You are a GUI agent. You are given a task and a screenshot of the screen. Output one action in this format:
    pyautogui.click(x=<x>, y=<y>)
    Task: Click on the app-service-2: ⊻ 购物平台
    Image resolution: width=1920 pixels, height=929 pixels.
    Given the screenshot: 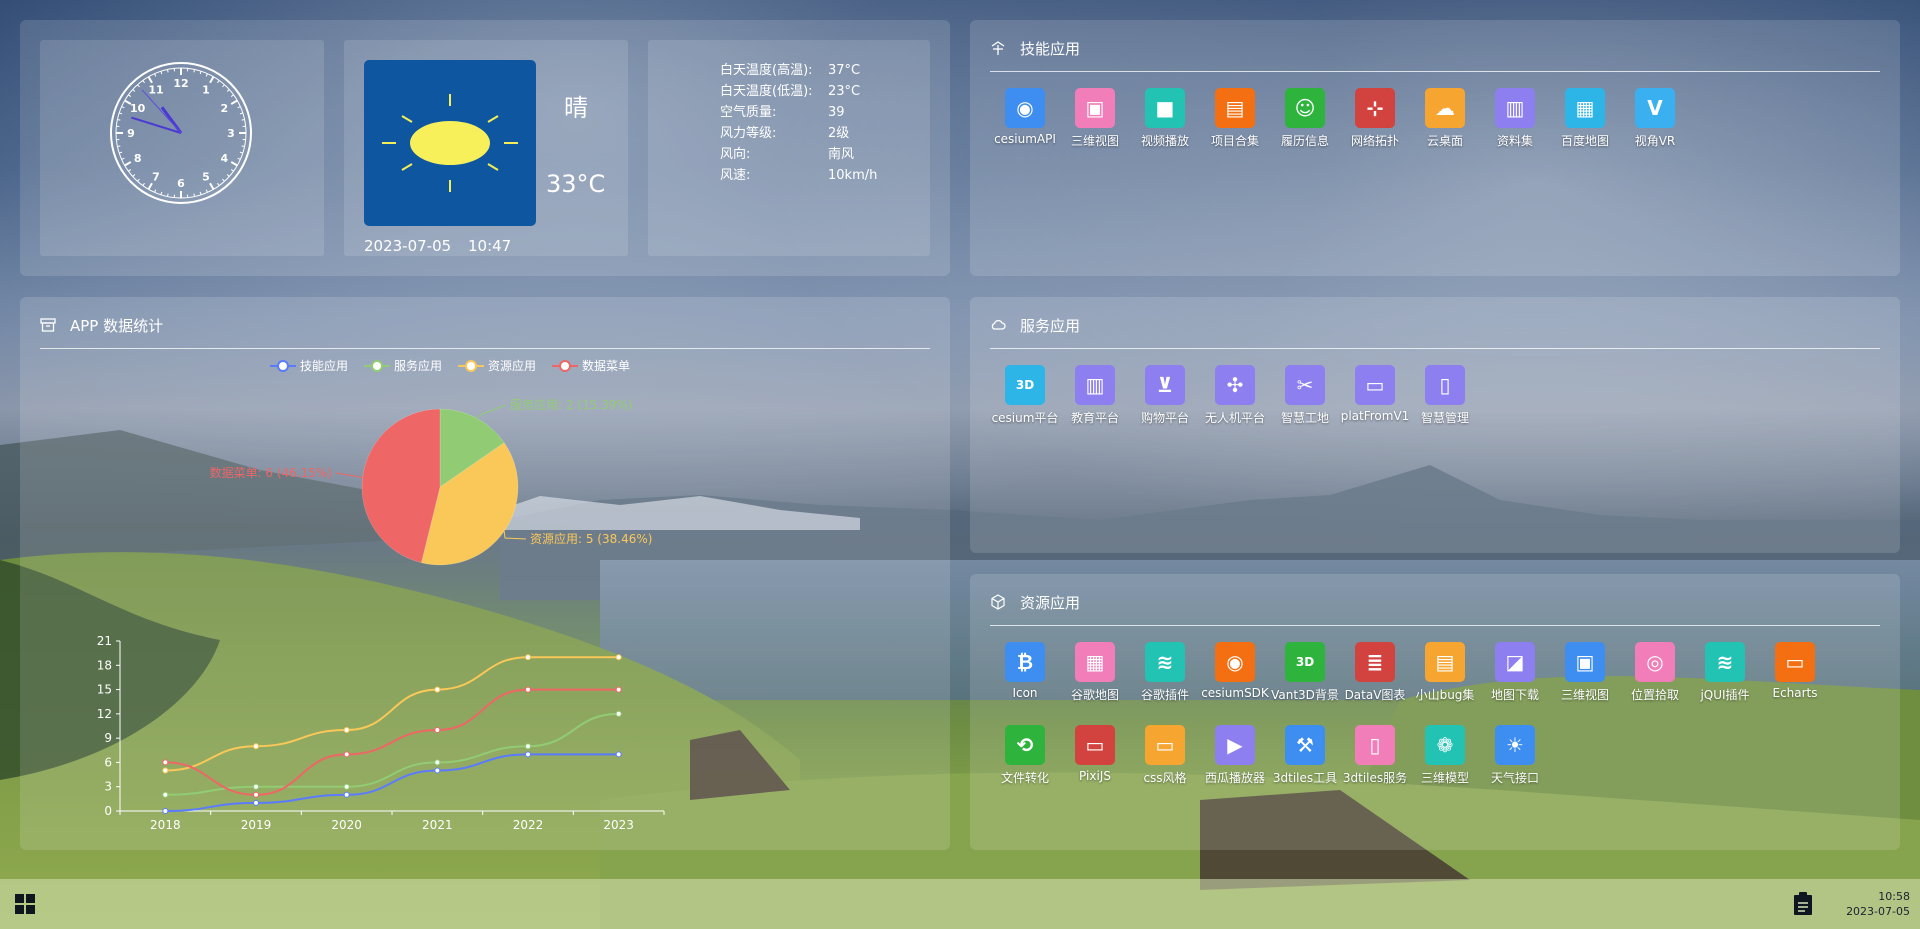 What is the action you would take?
    pyautogui.click(x=1165, y=395)
    